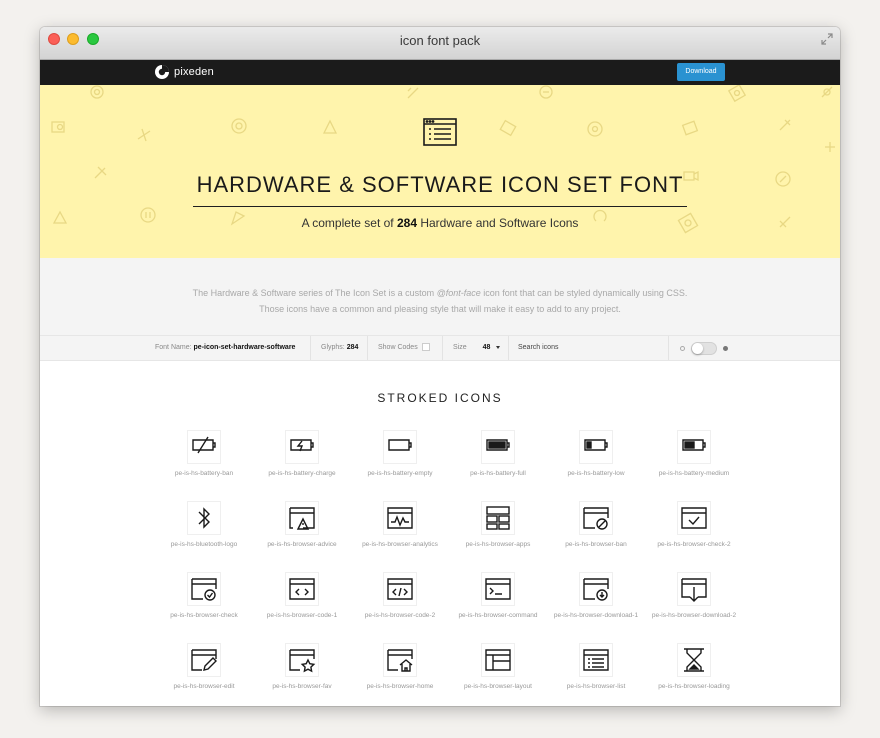 This screenshot has height=738, width=880. I want to click on browser-list-hero-icon, so click(440, 132).